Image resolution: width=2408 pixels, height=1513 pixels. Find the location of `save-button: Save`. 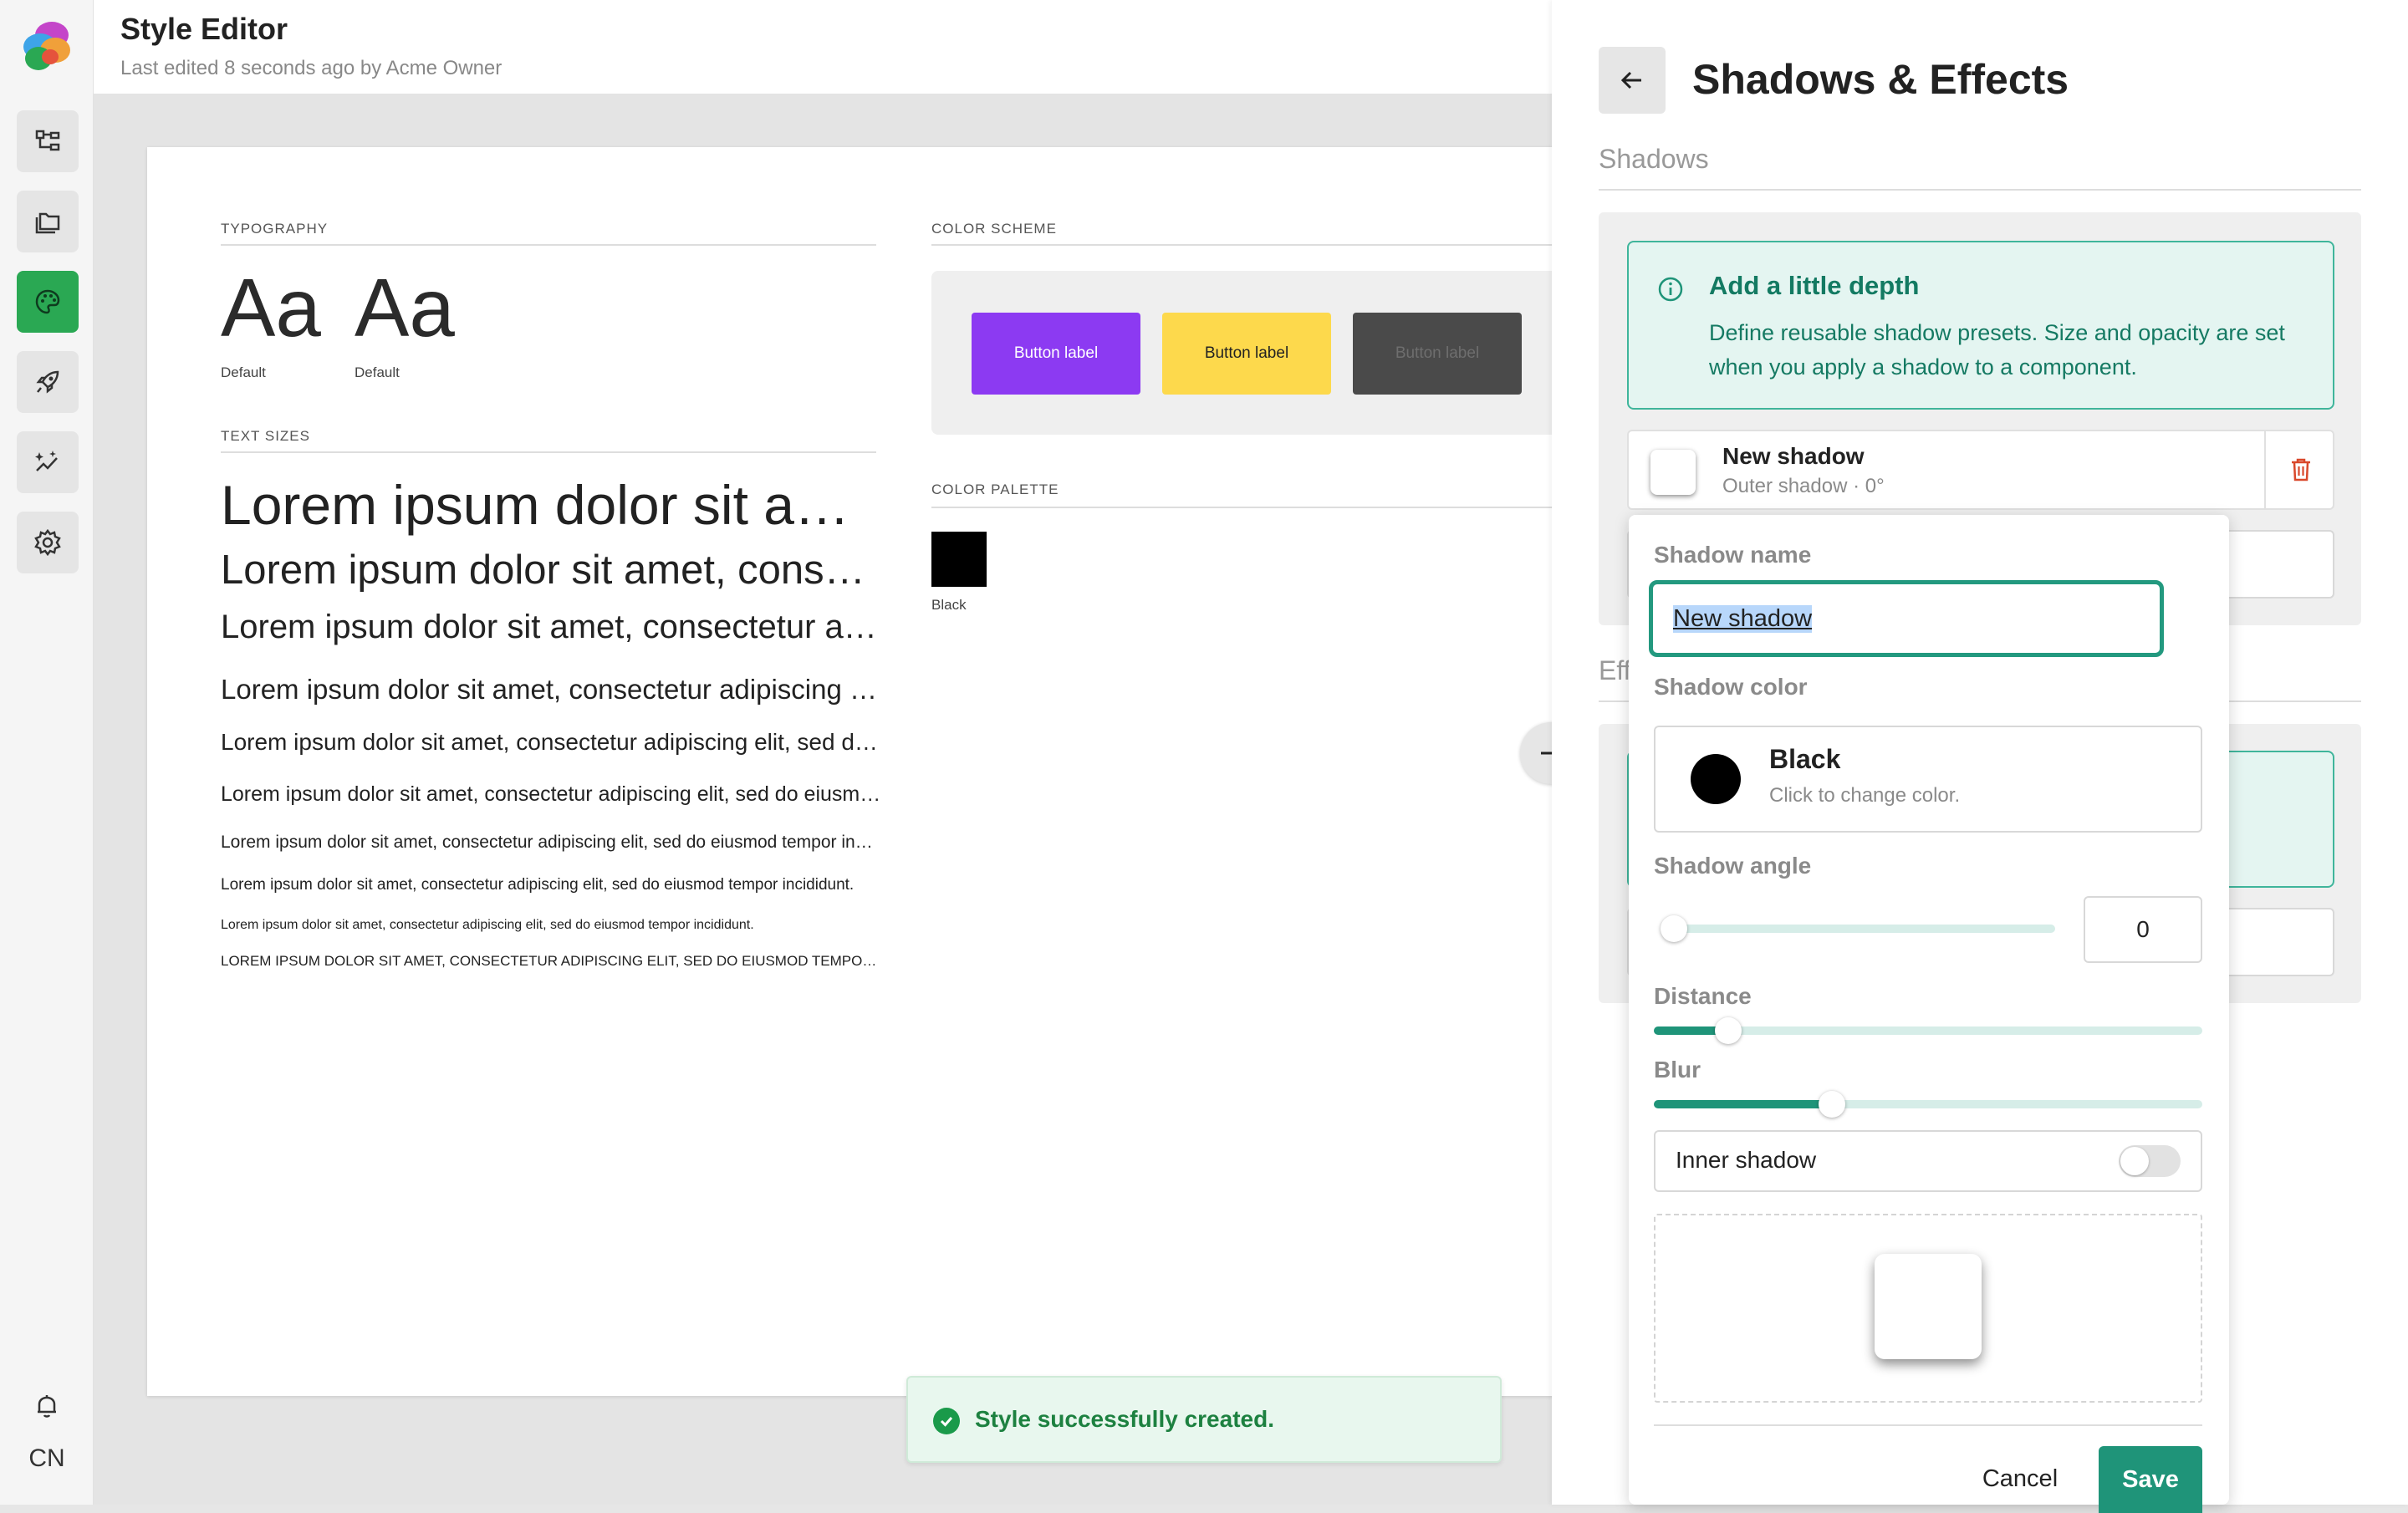

save-button: Save is located at coordinates (2150, 1479).